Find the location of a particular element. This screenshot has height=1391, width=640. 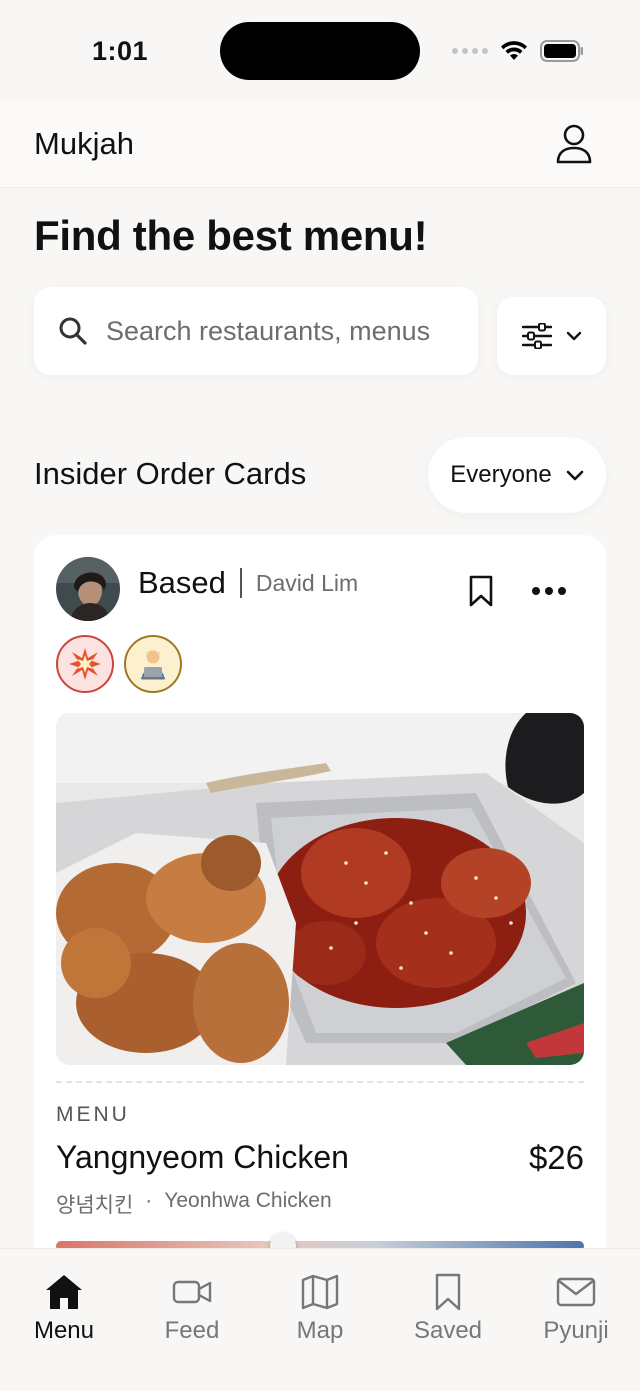

app-title: Mukjah is located at coordinates (84, 143).